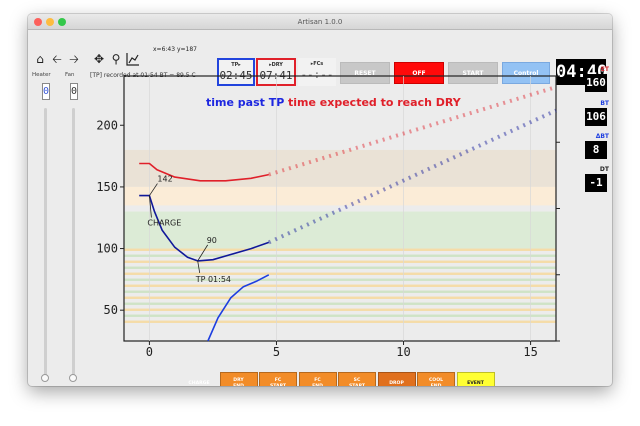 Image resolution: width=640 pixels, height=426 pixels. What do you see at coordinates (596, 183) in the screenshot?
I see `readout-value-4: -1` at bounding box center [596, 183].